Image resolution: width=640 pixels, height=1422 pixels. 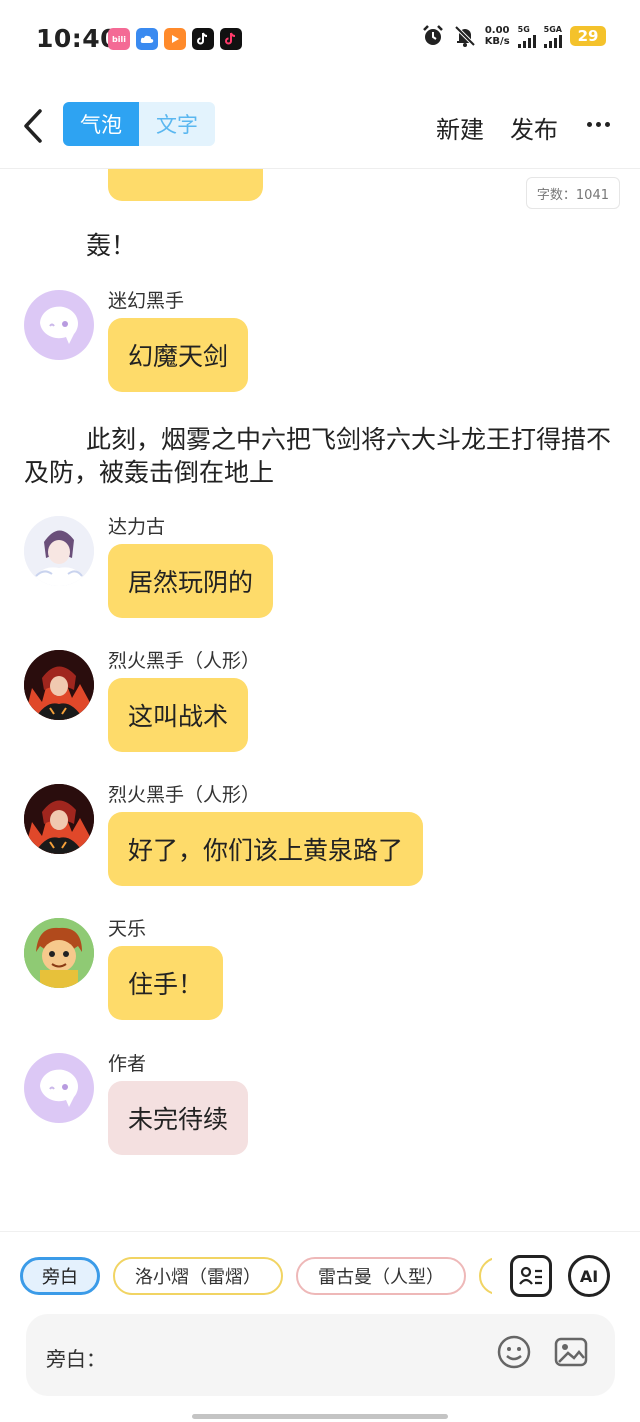 What do you see at coordinates (178, 1118) in the screenshot?
I see `message-bubble: 未完待续` at bounding box center [178, 1118].